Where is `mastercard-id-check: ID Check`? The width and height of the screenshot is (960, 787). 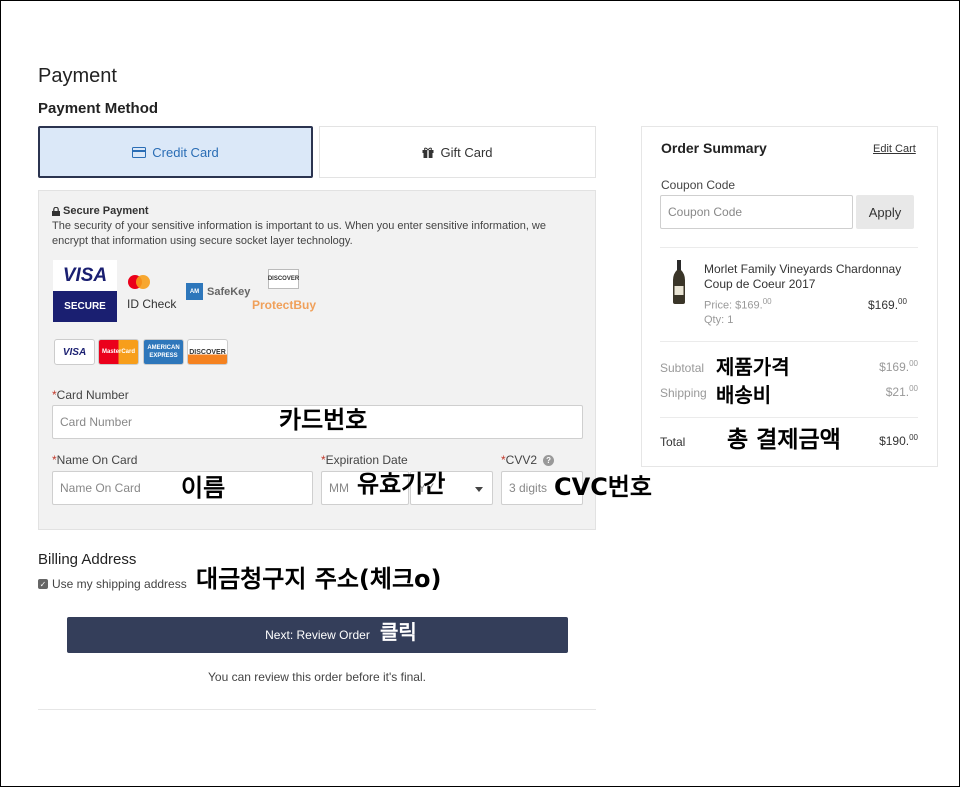
mastercard-id-check: ID Check is located at coordinates (152, 304).